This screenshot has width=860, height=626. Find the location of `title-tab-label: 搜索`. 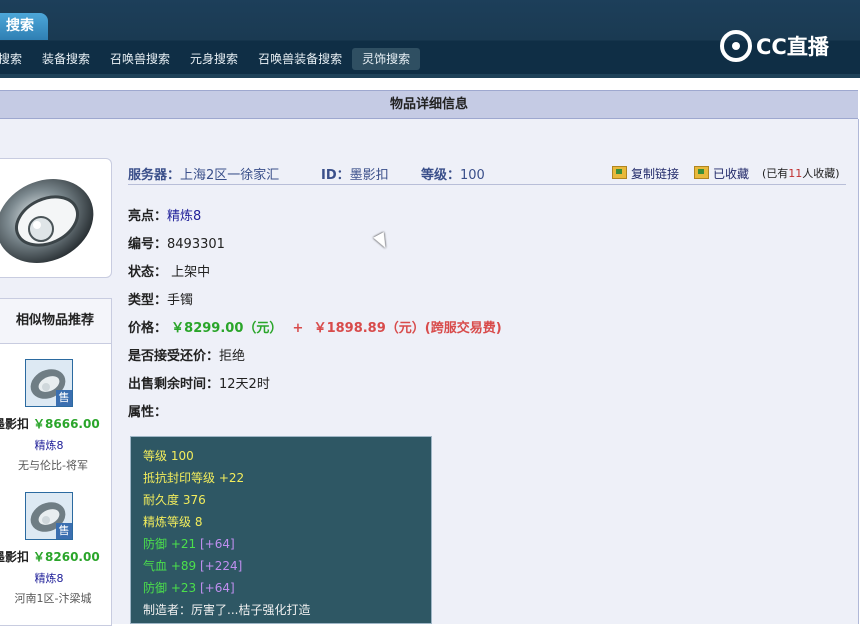

title-tab-label: 搜索 is located at coordinates (20, 26).